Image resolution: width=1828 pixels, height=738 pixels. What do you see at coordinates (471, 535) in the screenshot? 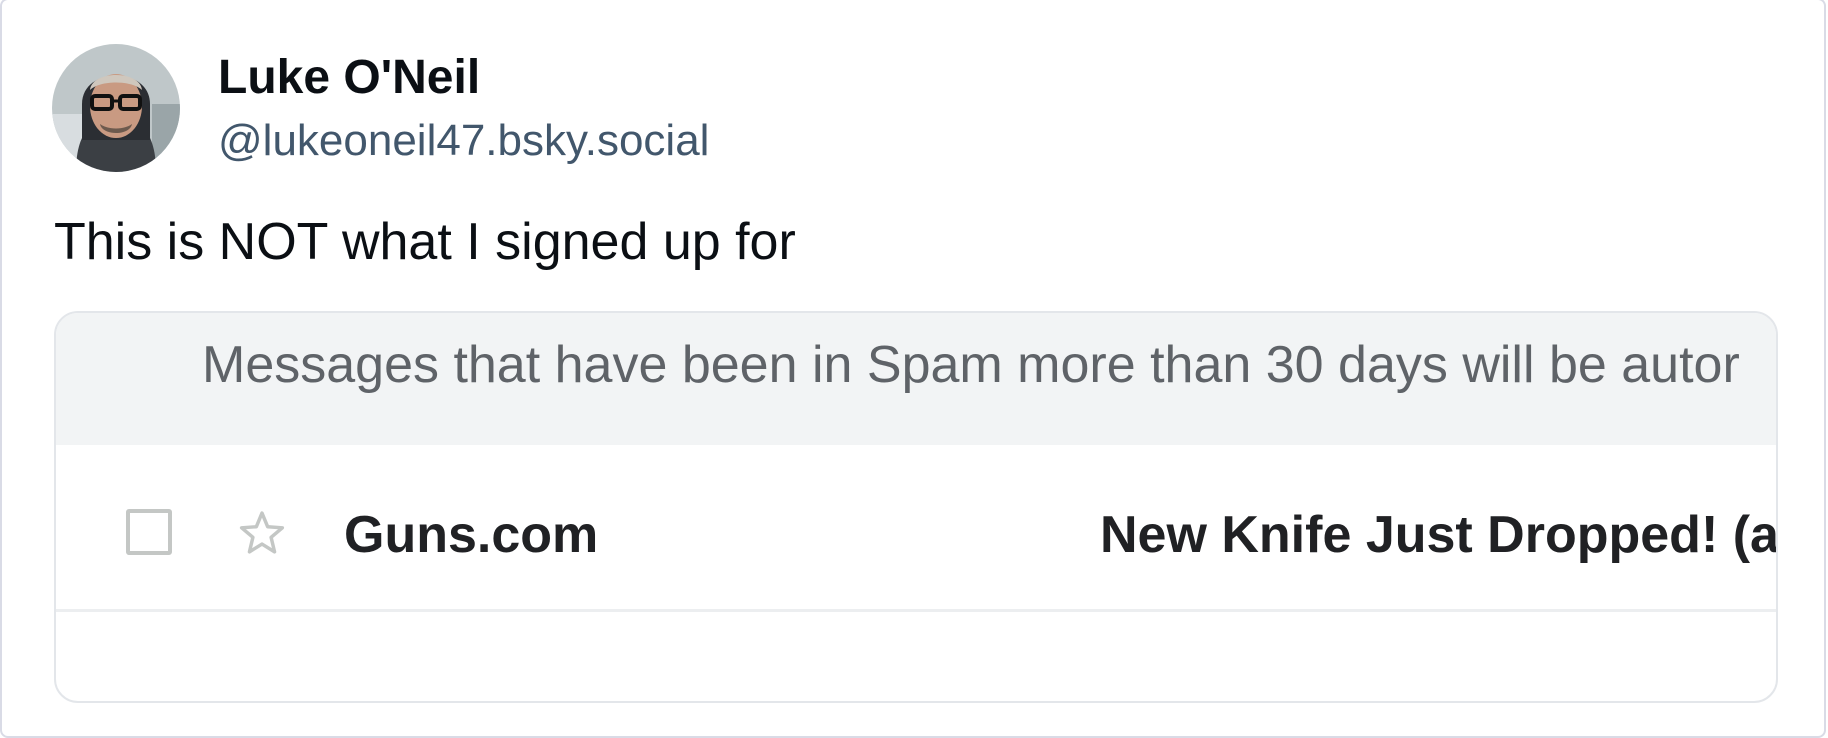
I see `email-sender: Guns.com` at bounding box center [471, 535].